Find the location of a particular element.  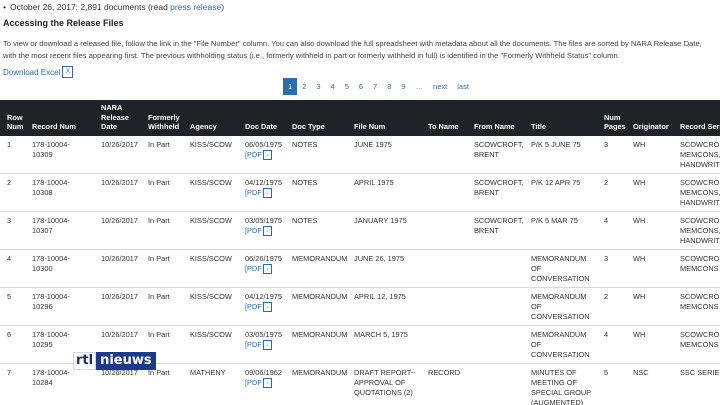

excel-file-icon: X is located at coordinates (68, 72).